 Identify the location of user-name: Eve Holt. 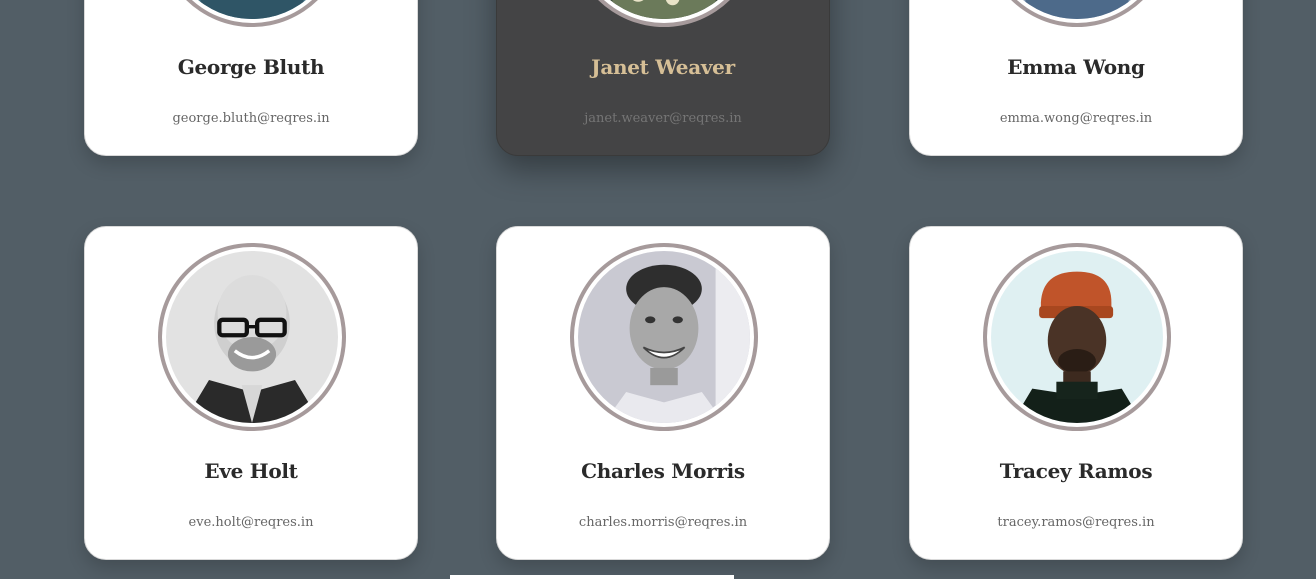
(251, 471).